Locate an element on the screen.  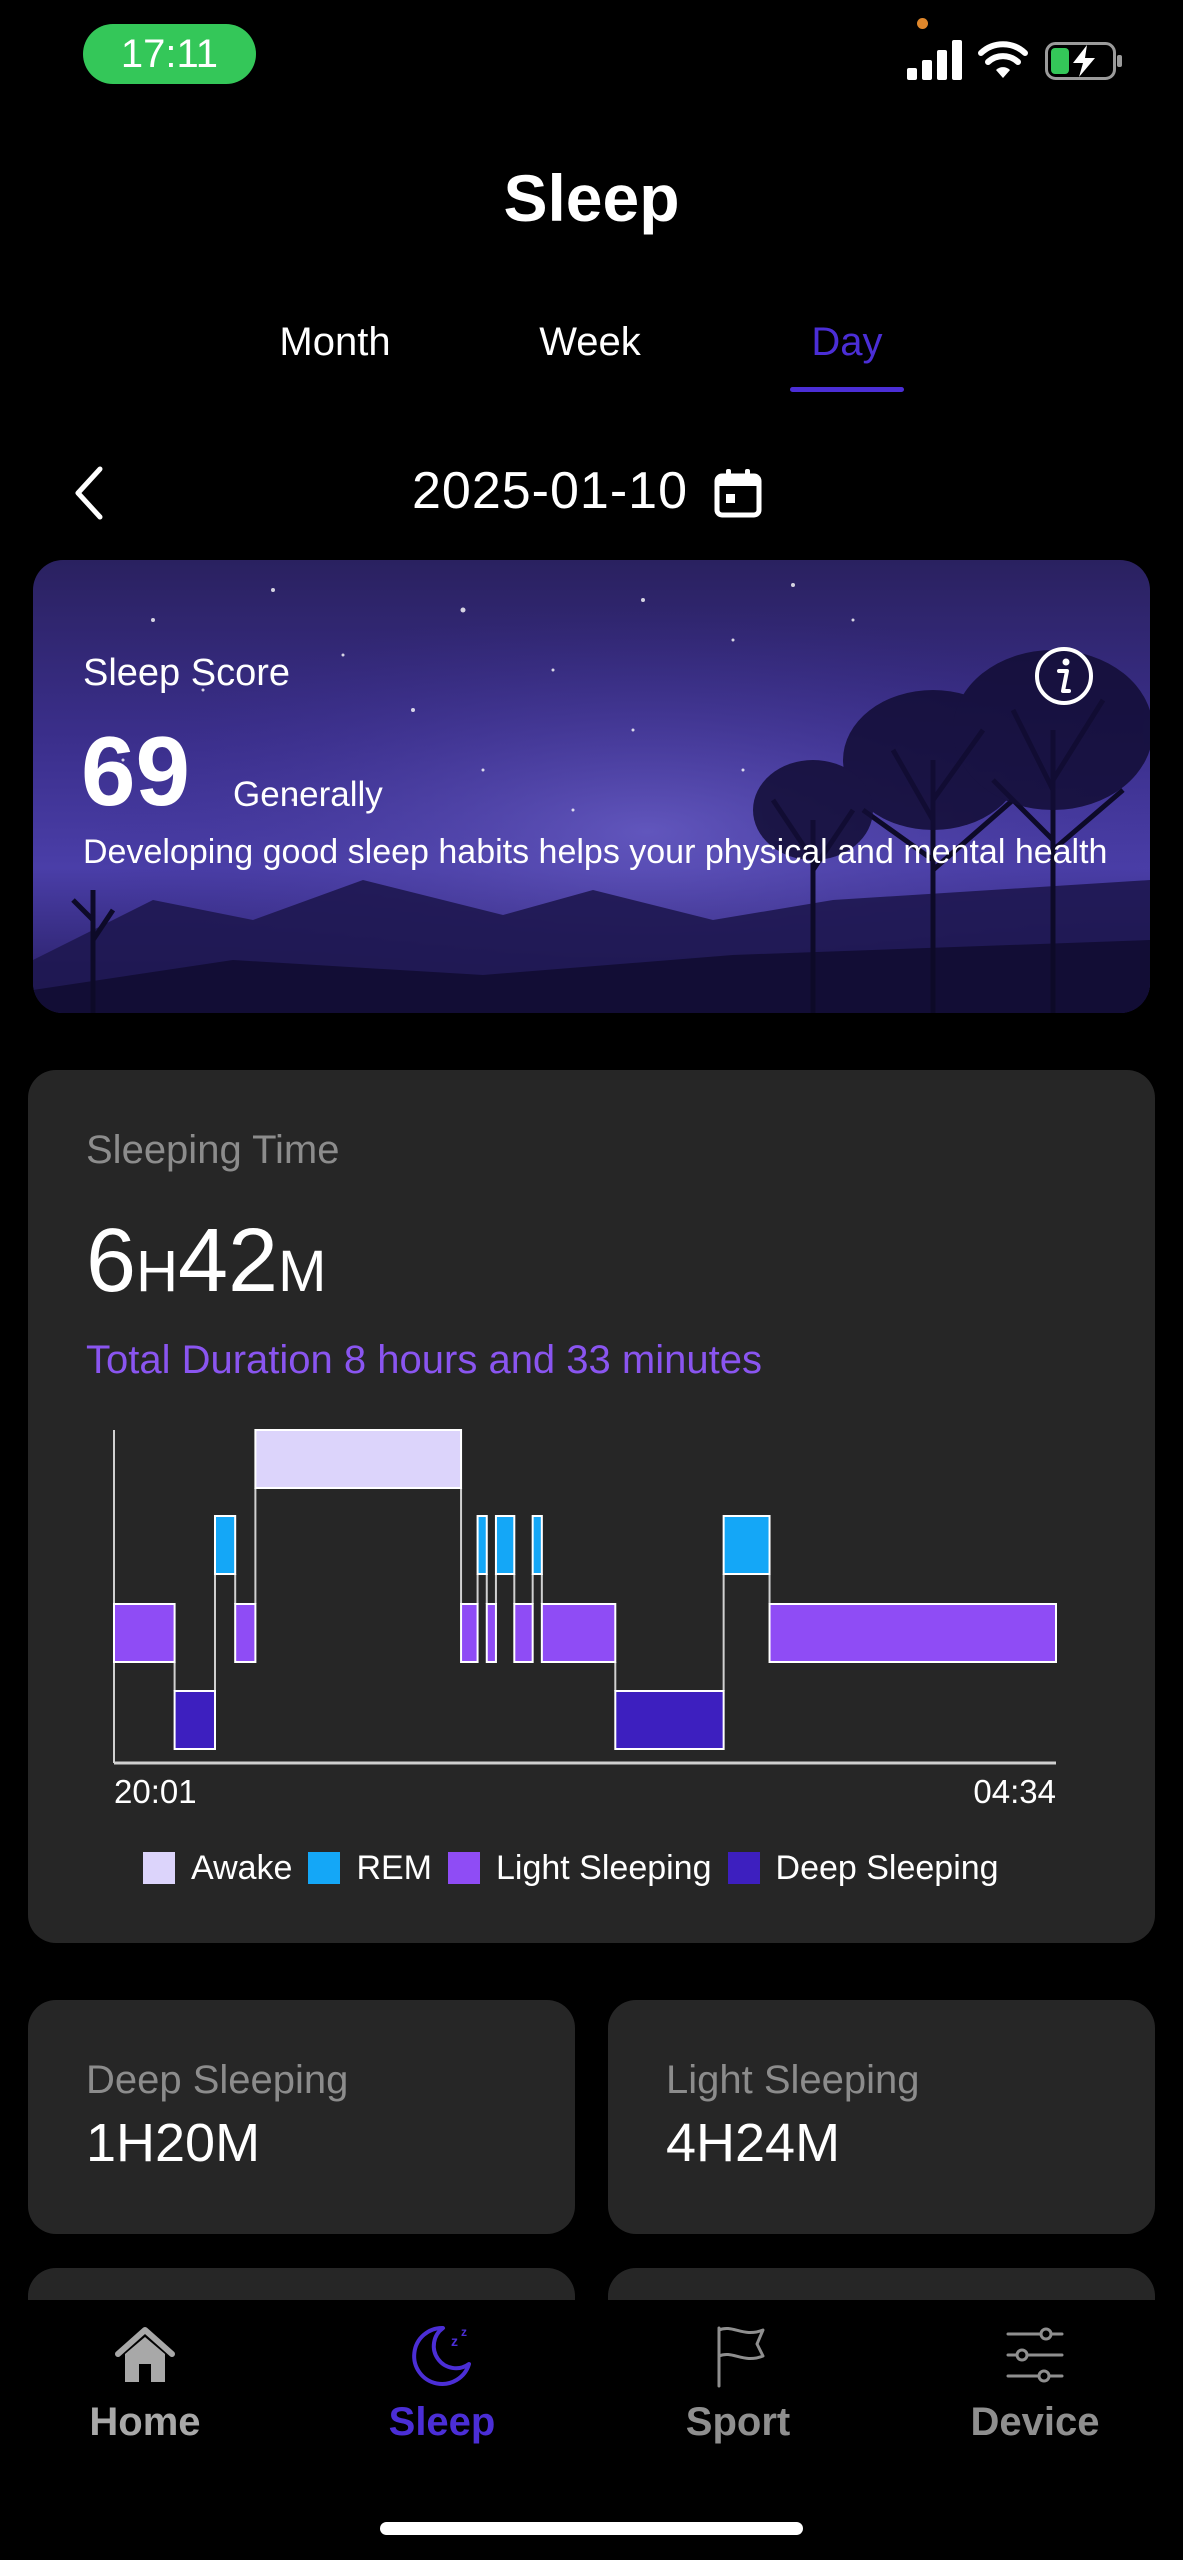
nav-sport-label: Sport is located at coordinates (738, 2422).